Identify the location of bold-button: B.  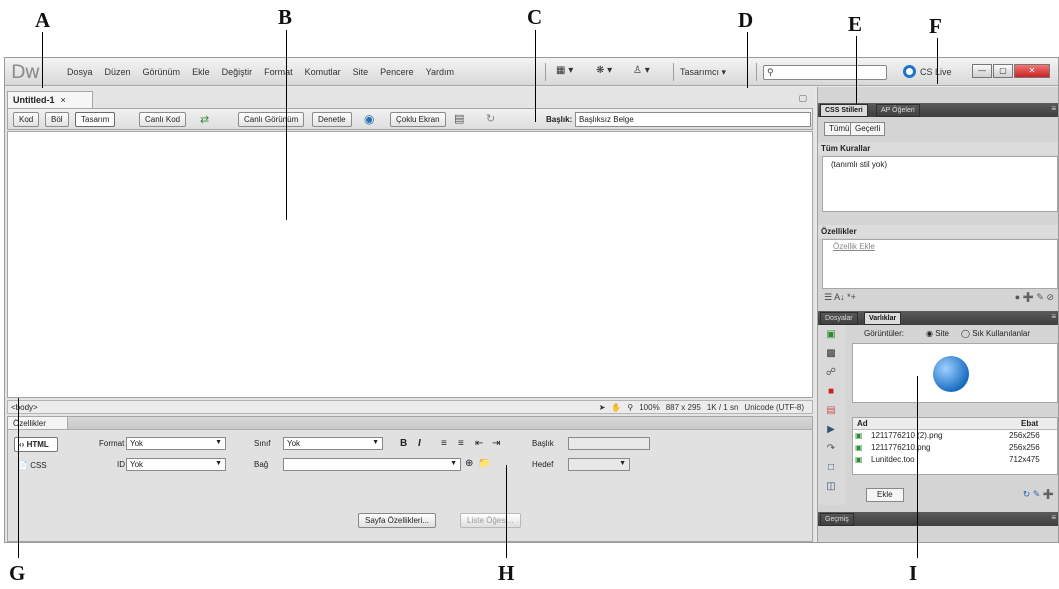
(403, 443).